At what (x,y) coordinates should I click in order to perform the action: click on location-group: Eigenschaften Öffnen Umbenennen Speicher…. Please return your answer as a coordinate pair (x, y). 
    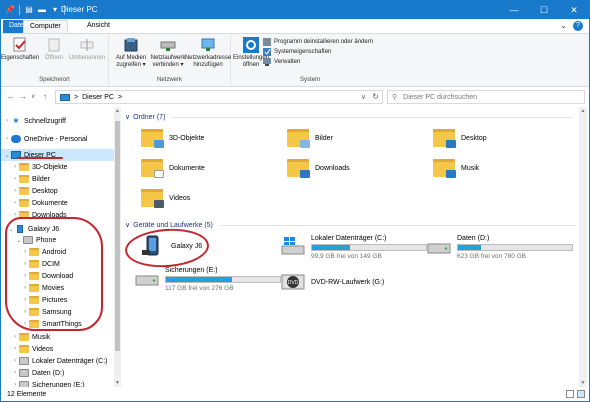
    Looking at the image, I should click on (55, 60).